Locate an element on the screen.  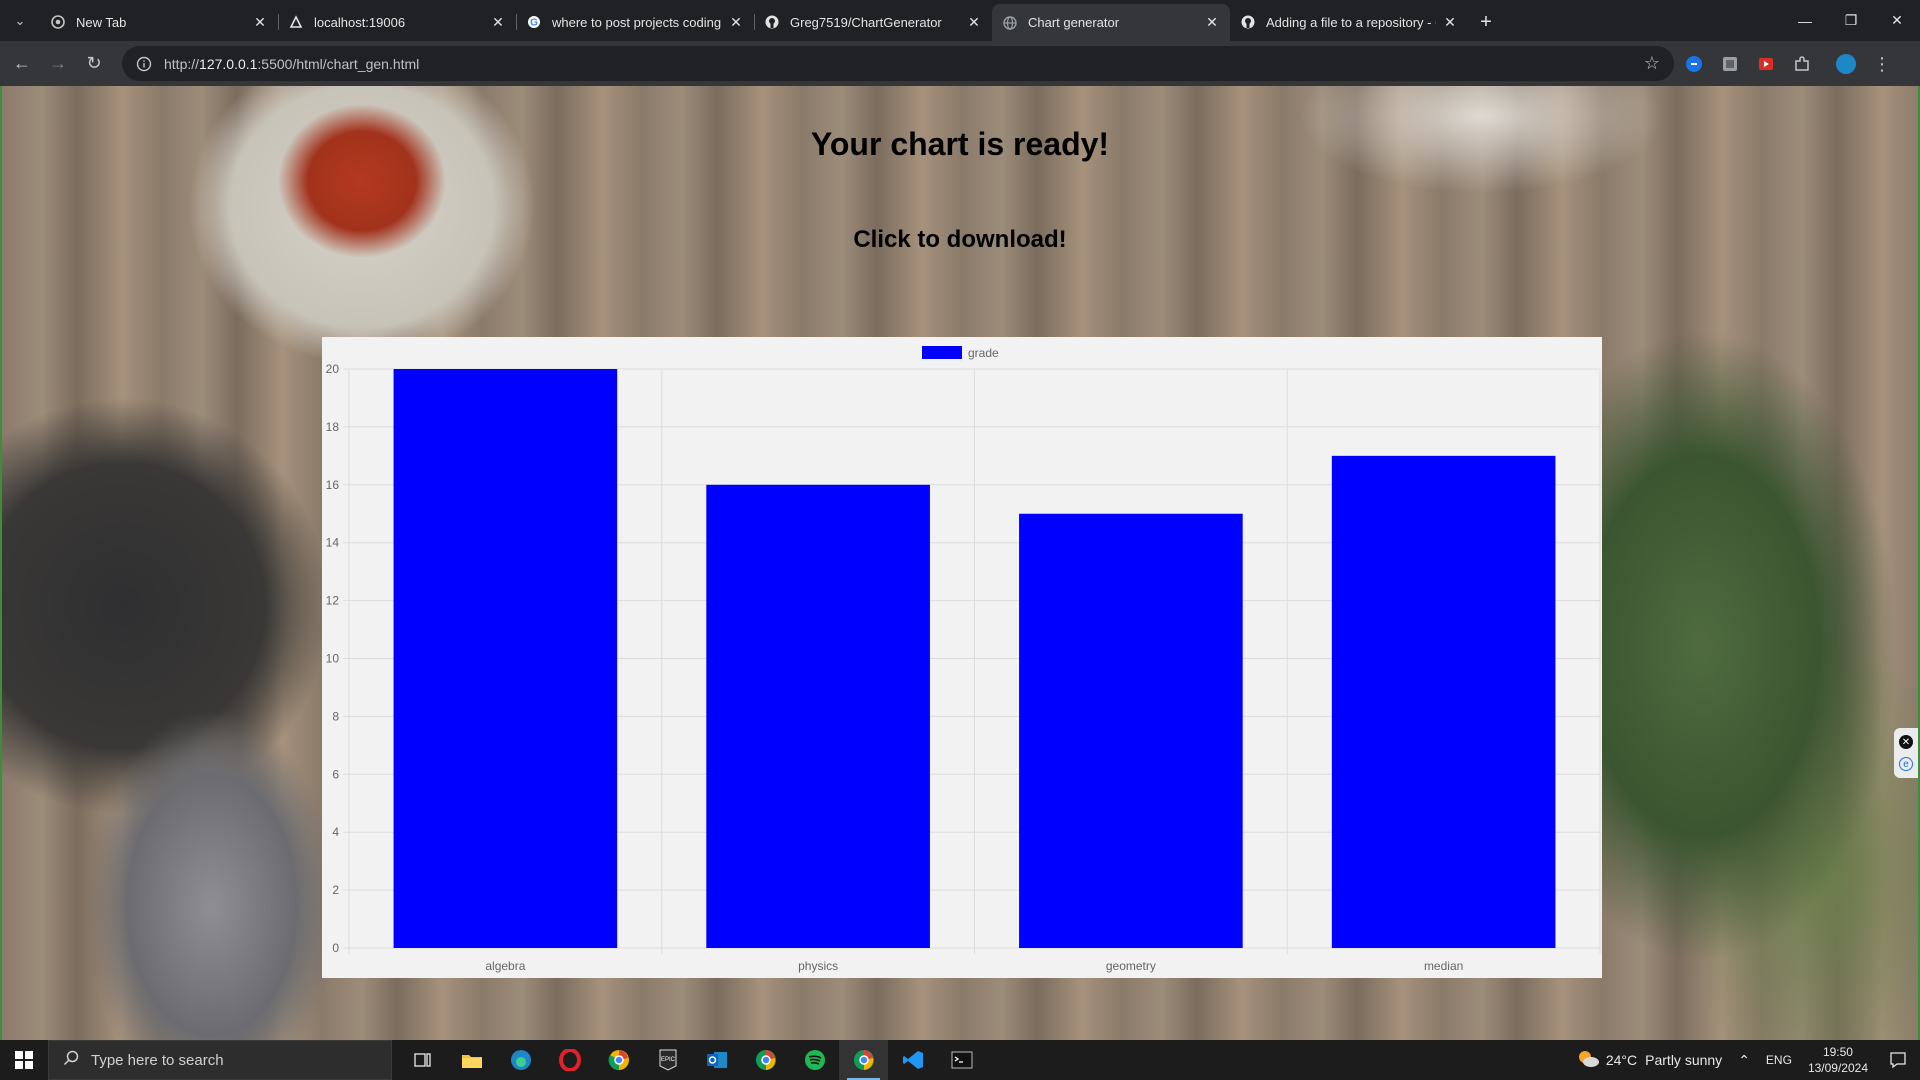
spotify-icon is located at coordinates (814, 1060).